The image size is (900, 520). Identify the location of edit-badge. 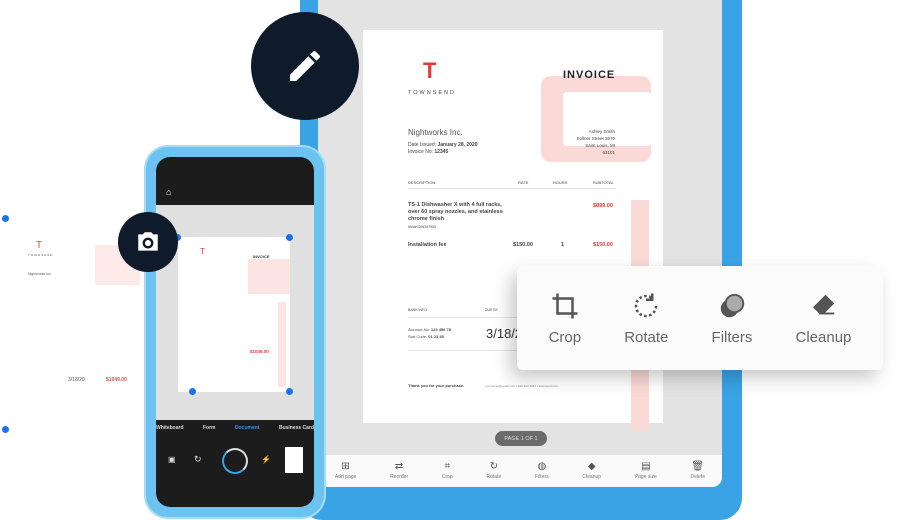
(305, 66).